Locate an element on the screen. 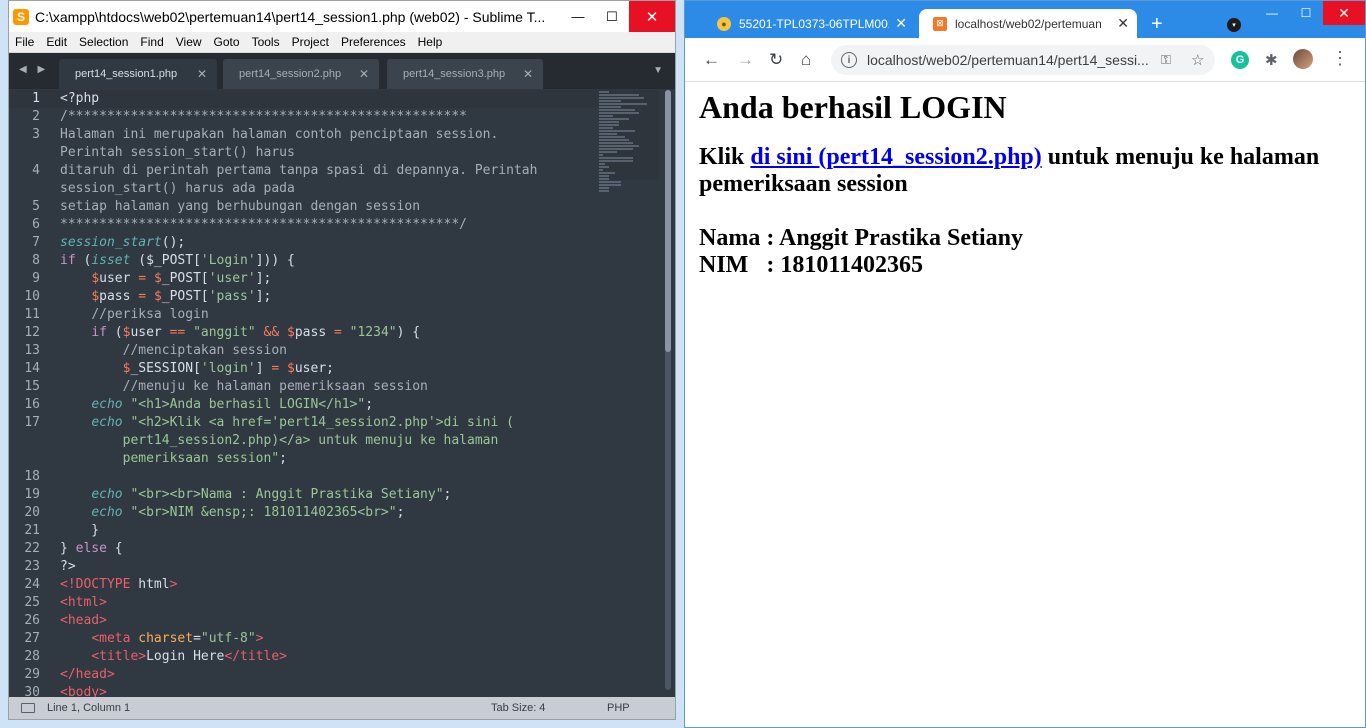 This screenshot has height=728, width=1366. menu-tools: Tools is located at coordinates (266, 42).